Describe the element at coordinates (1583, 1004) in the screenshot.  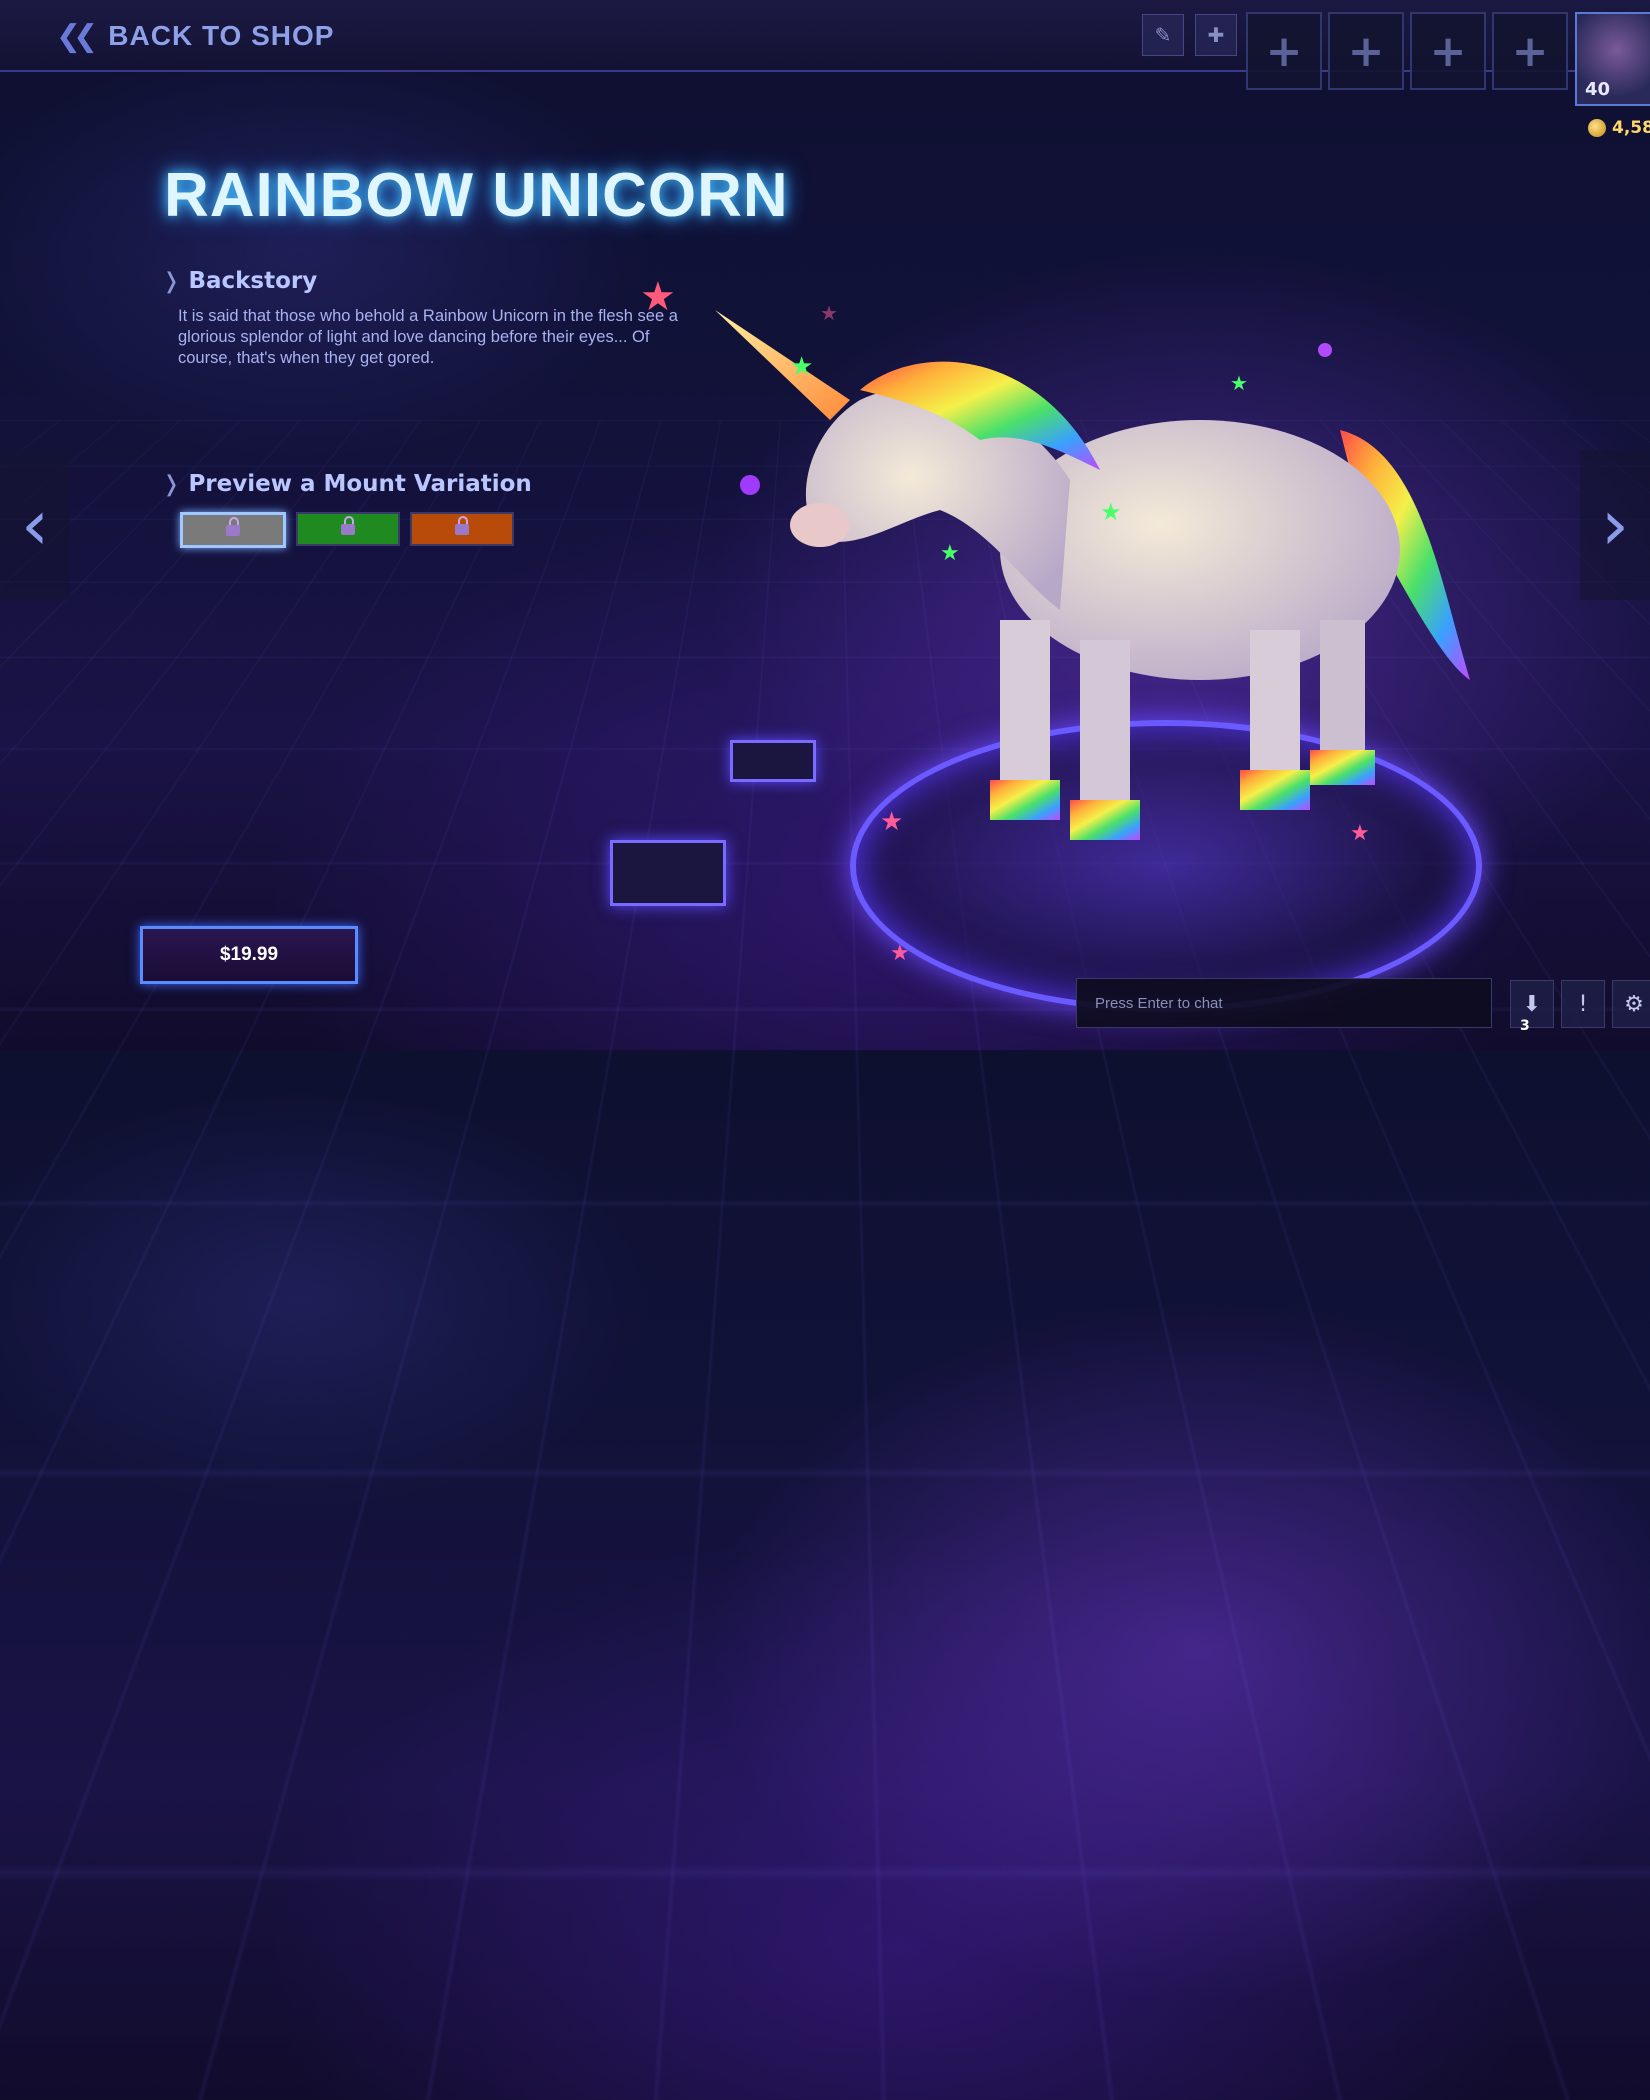
I see `alert-icon: !` at that location.